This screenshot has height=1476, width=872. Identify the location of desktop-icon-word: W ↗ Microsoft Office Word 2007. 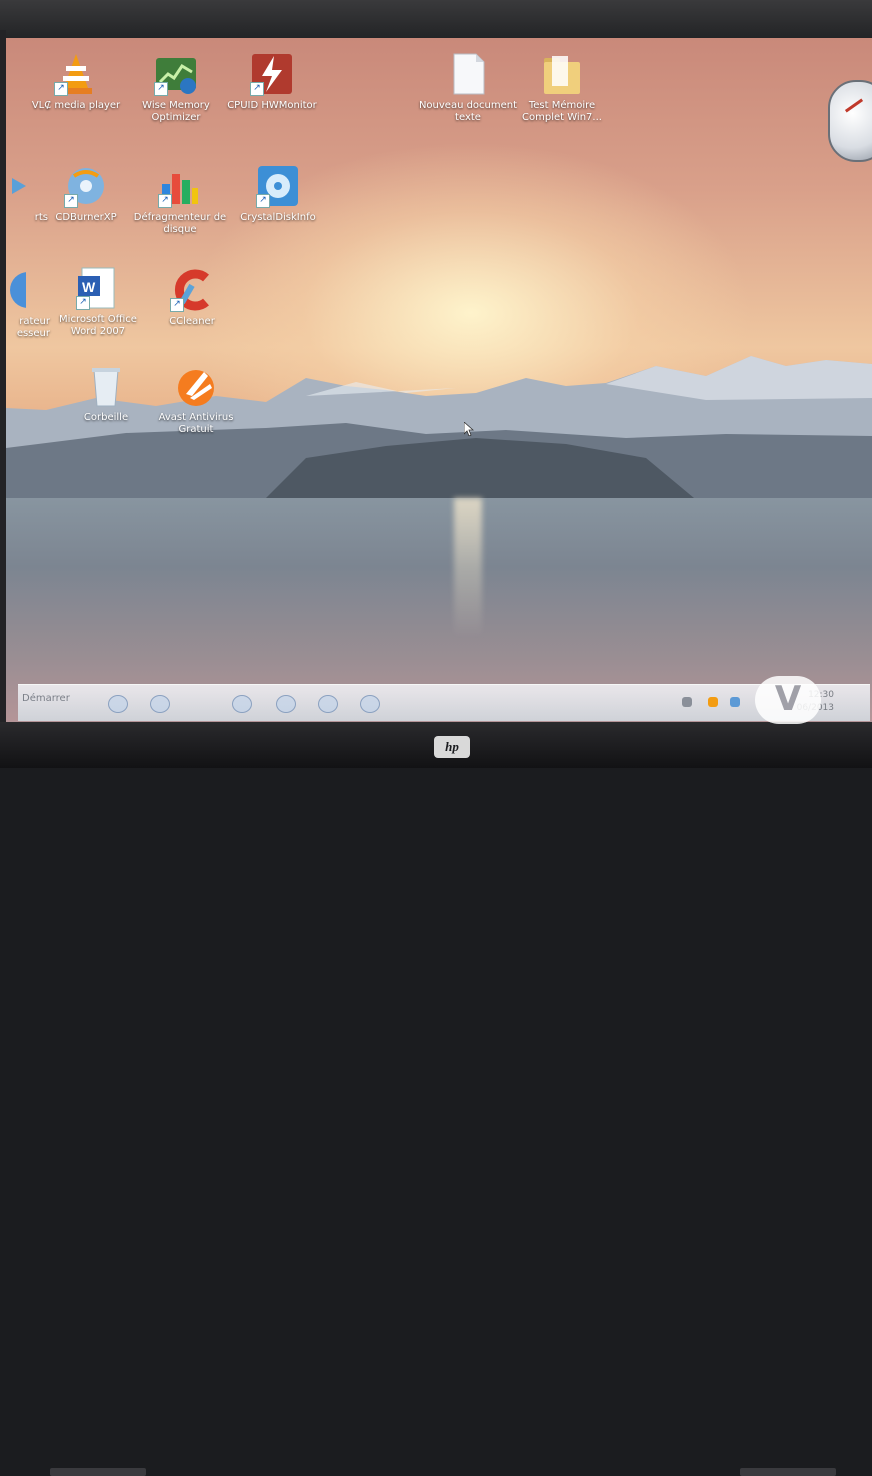
(98, 302).